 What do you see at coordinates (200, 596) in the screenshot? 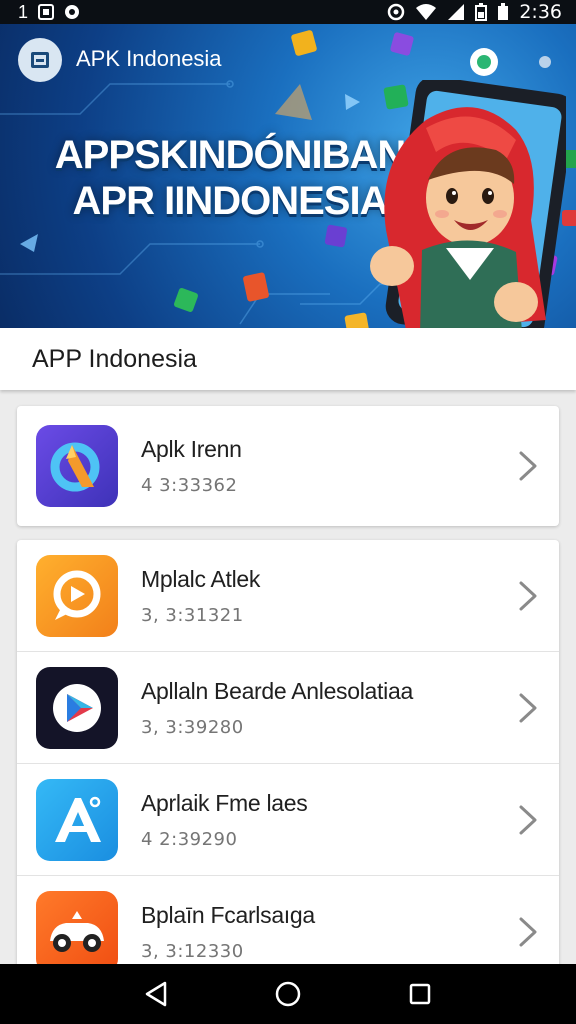
I see `app-text: Mplalc Atlek 3, 3:31321` at bounding box center [200, 596].